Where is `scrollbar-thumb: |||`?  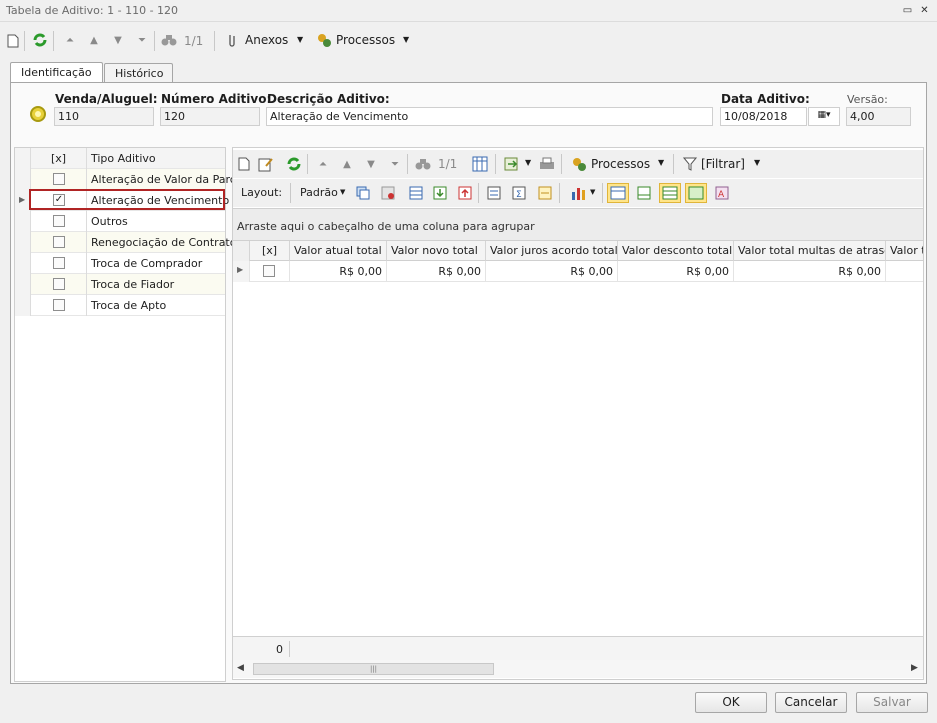
scrollbar-thumb: ||| is located at coordinates (373, 669).